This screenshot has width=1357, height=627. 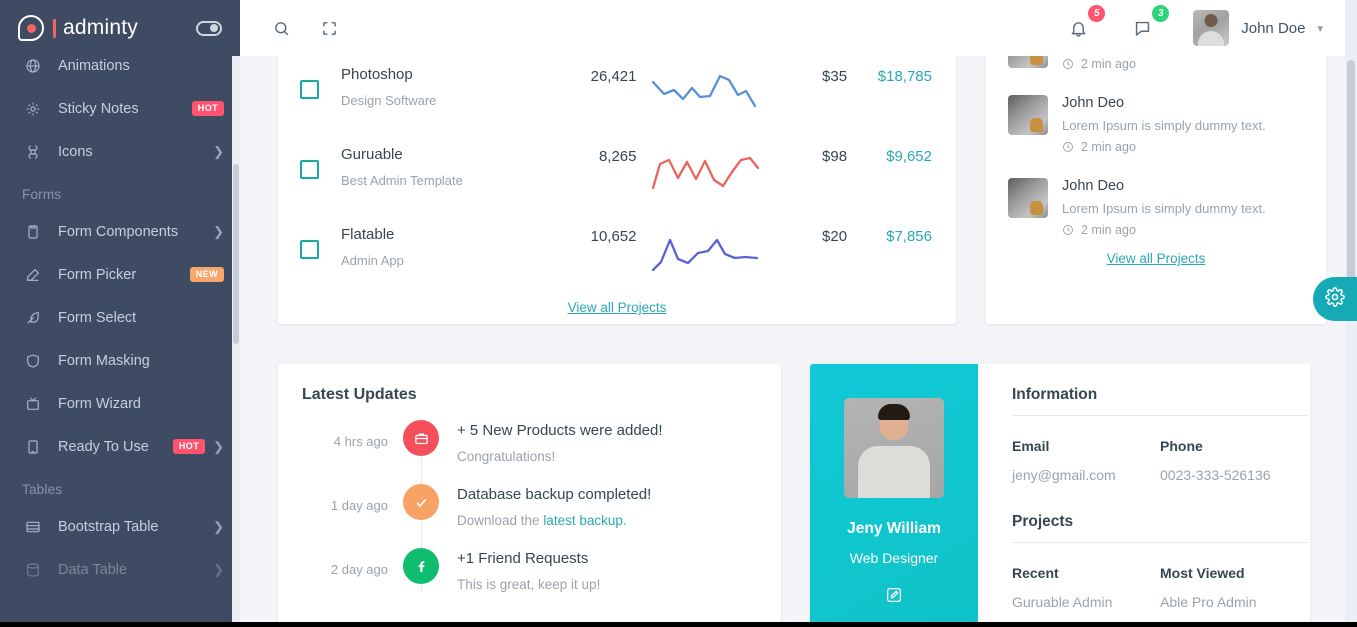 What do you see at coordinates (33, 404) in the screenshot?
I see `tv-icon` at bounding box center [33, 404].